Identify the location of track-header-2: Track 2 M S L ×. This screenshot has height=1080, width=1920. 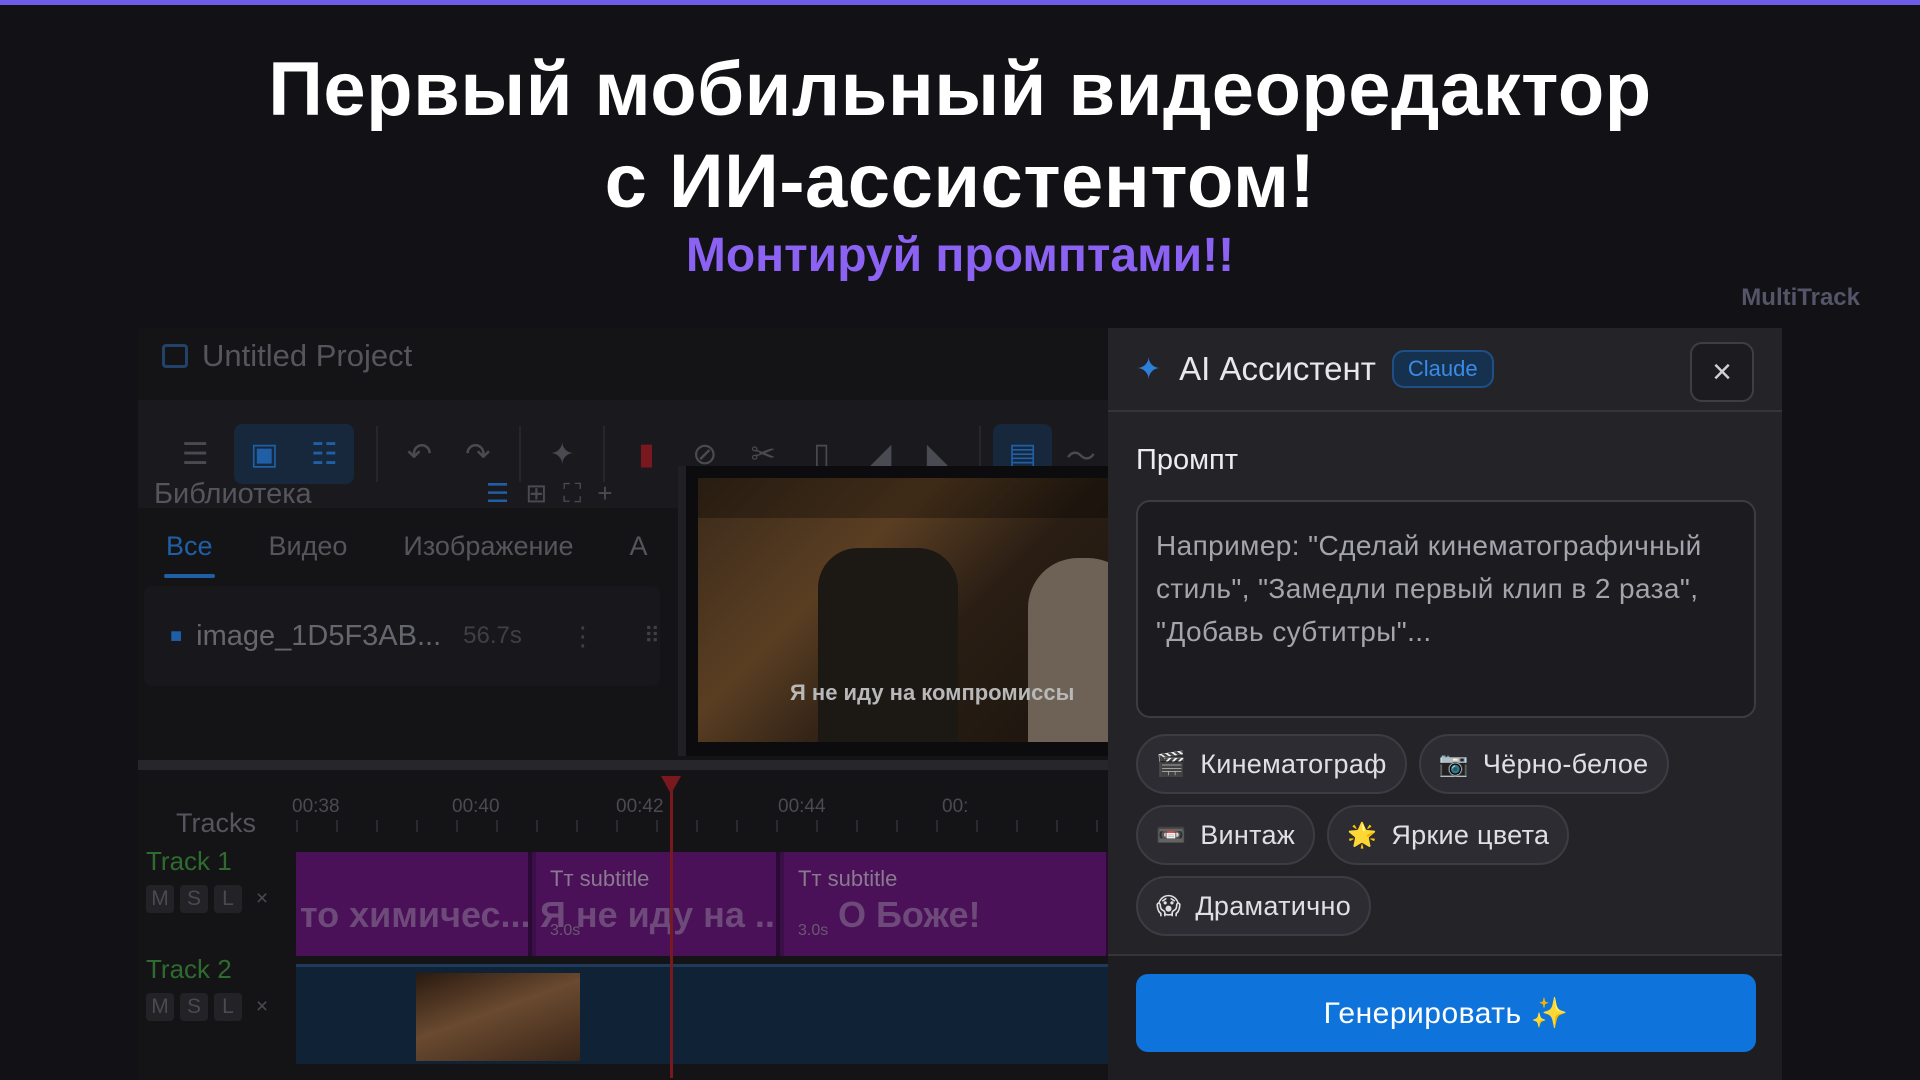
(221, 987).